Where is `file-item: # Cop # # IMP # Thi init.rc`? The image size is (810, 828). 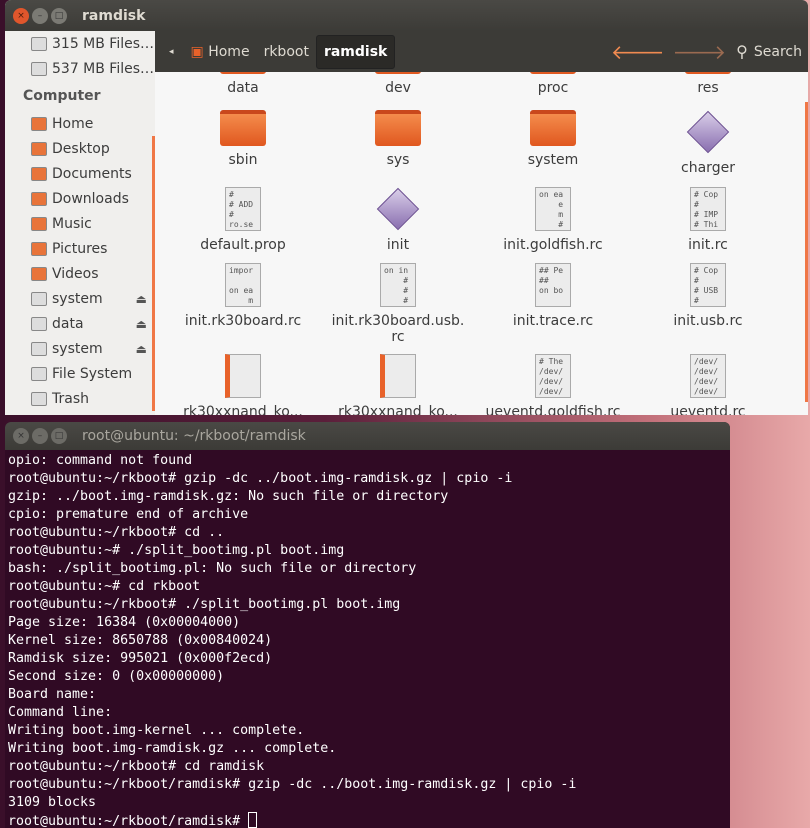
file-item: # Cop # # IMP # Thi init.rc is located at coordinates (708, 220).